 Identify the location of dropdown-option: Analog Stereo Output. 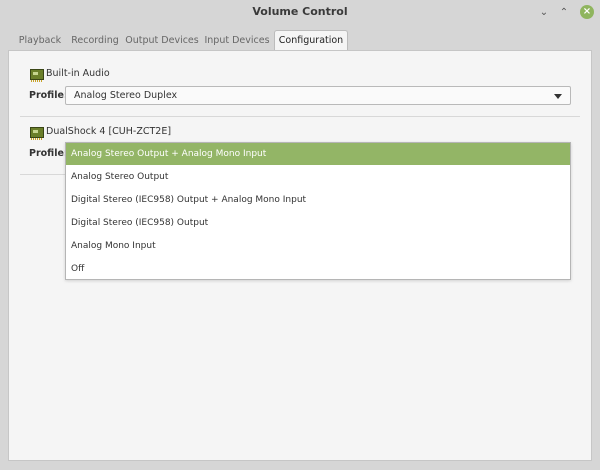
(318, 177).